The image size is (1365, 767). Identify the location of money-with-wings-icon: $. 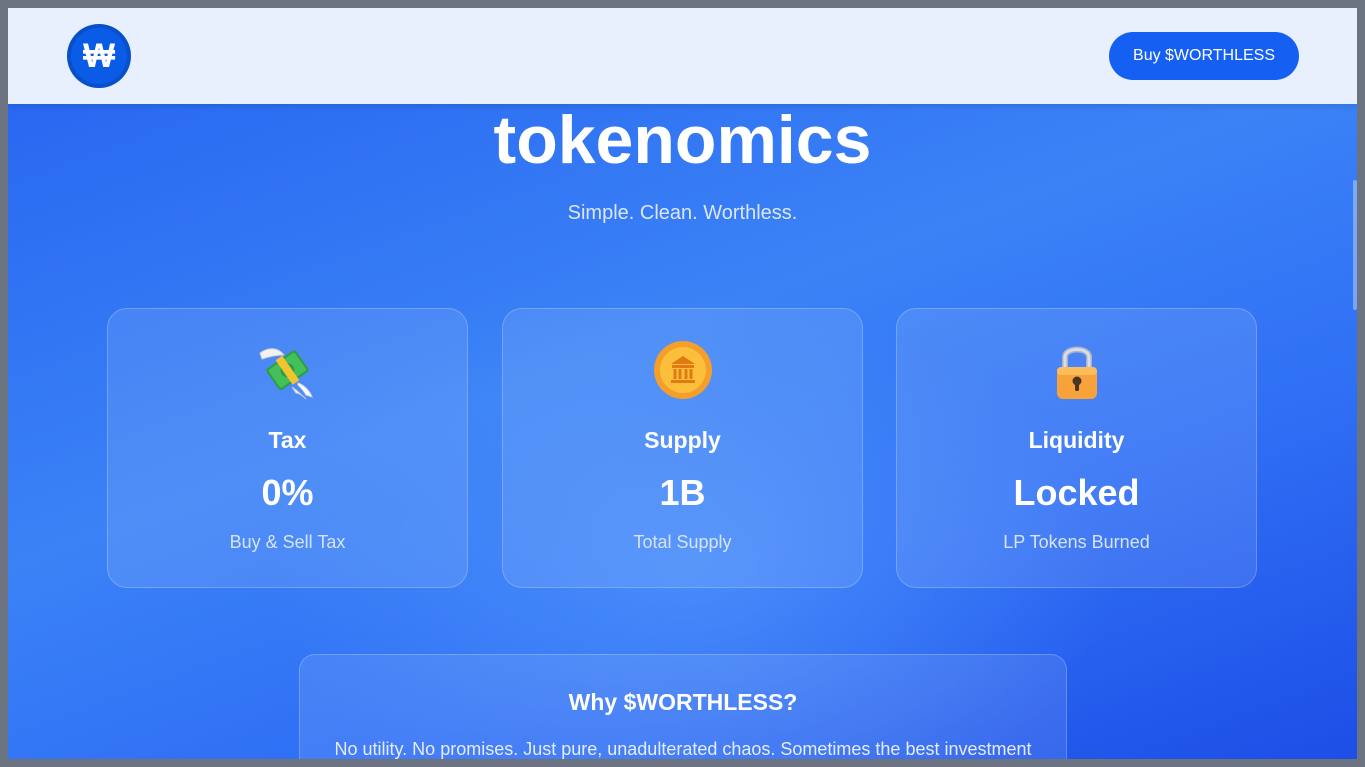
(286, 374).